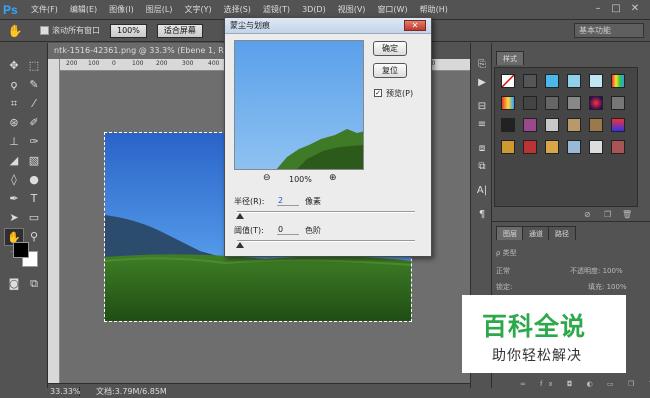 The width and height of the screenshot is (650, 398). Describe the element at coordinates (14, 85) in the screenshot. I see `lasso-tool-icon: ϙ` at that location.